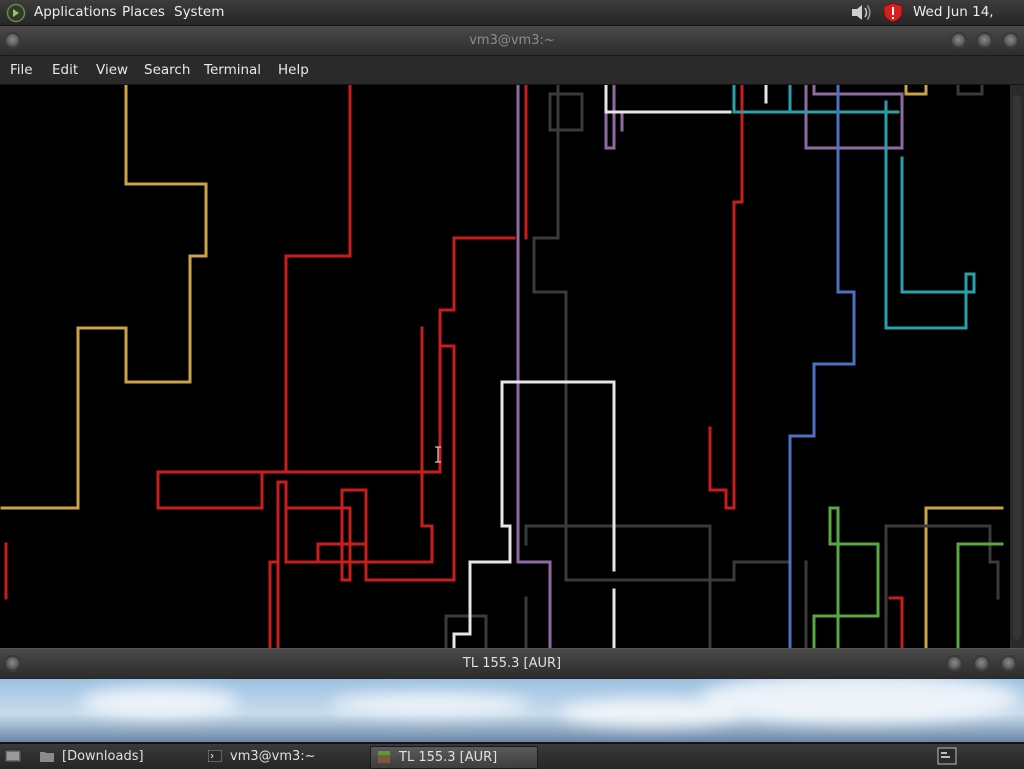 This screenshot has width=1024, height=769. I want to click on show-desktop-icon, so click(13, 756).